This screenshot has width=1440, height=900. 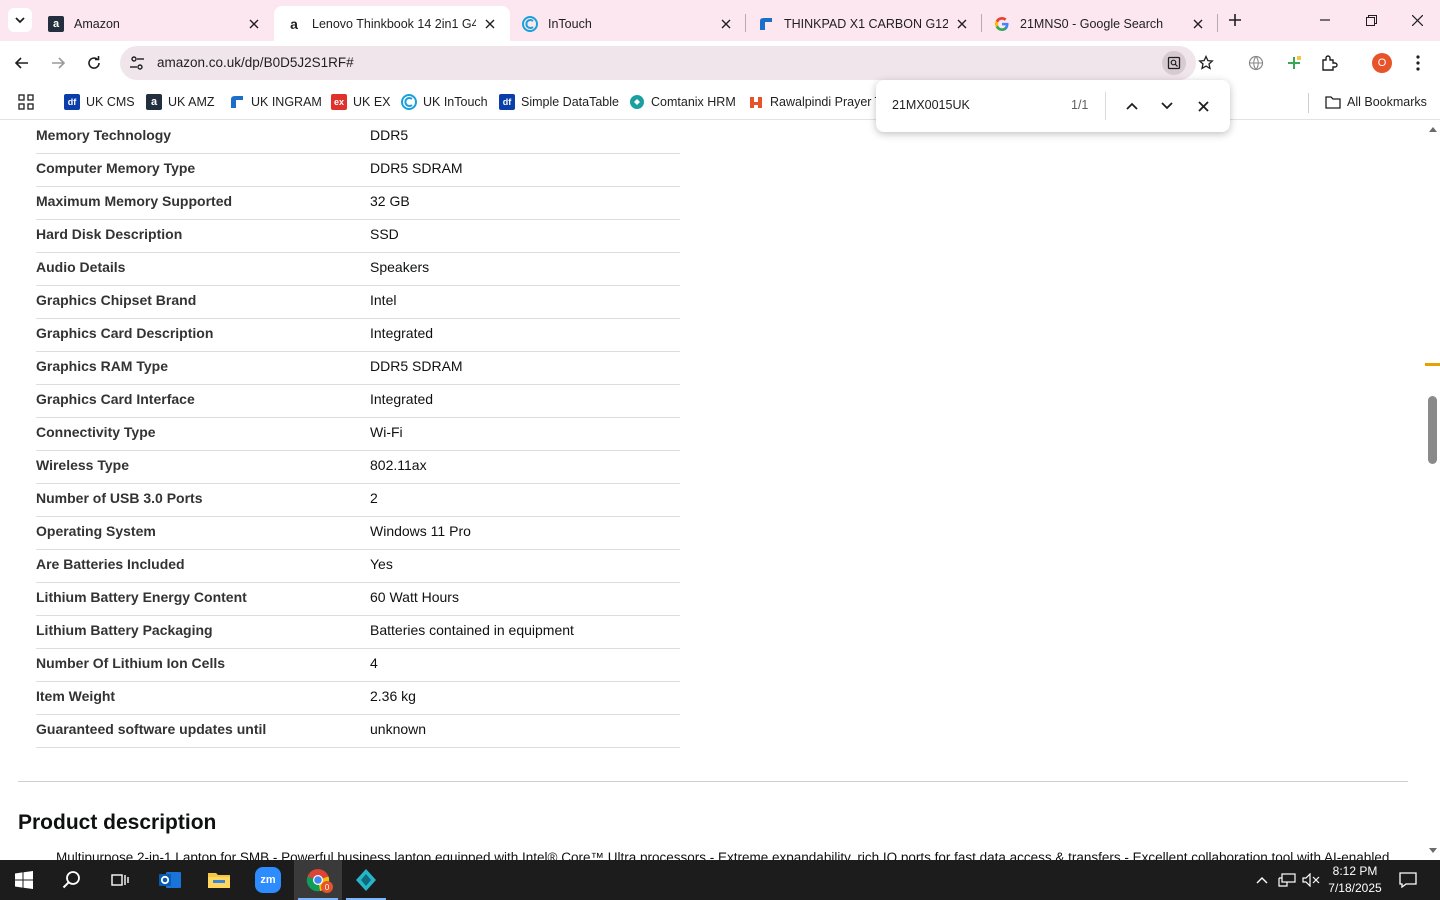 I want to click on site-settings-icon, so click(x=137, y=63).